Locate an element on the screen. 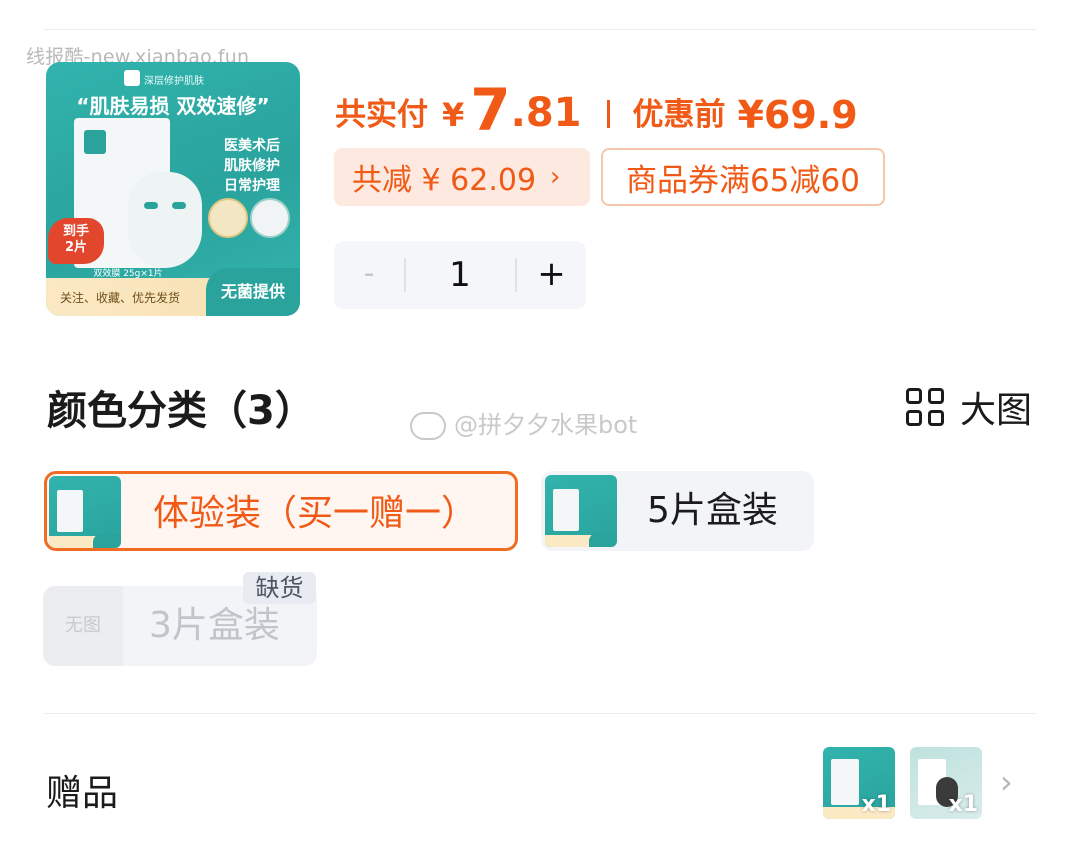 The height and width of the screenshot is (841, 1080). sterile-badge-icon is located at coordinates (270, 218).